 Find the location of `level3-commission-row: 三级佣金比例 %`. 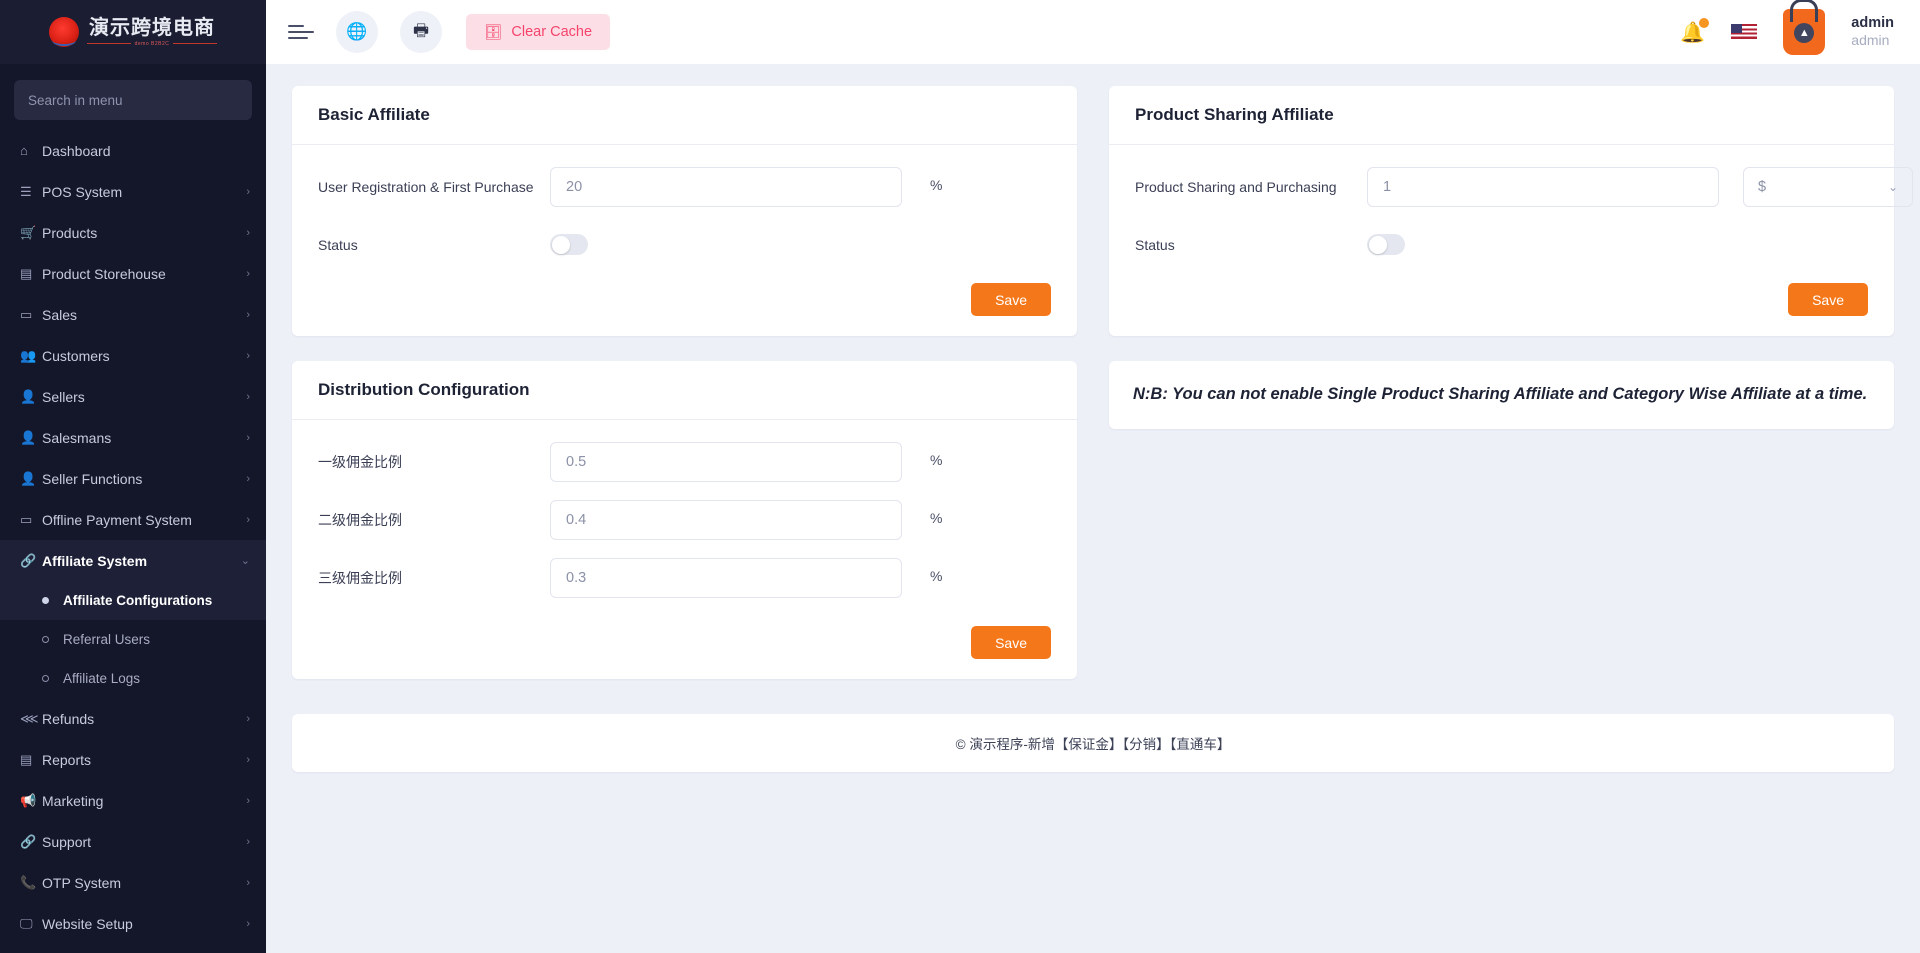

level3-commission-row: 三级佣金比例 % is located at coordinates (684, 578).